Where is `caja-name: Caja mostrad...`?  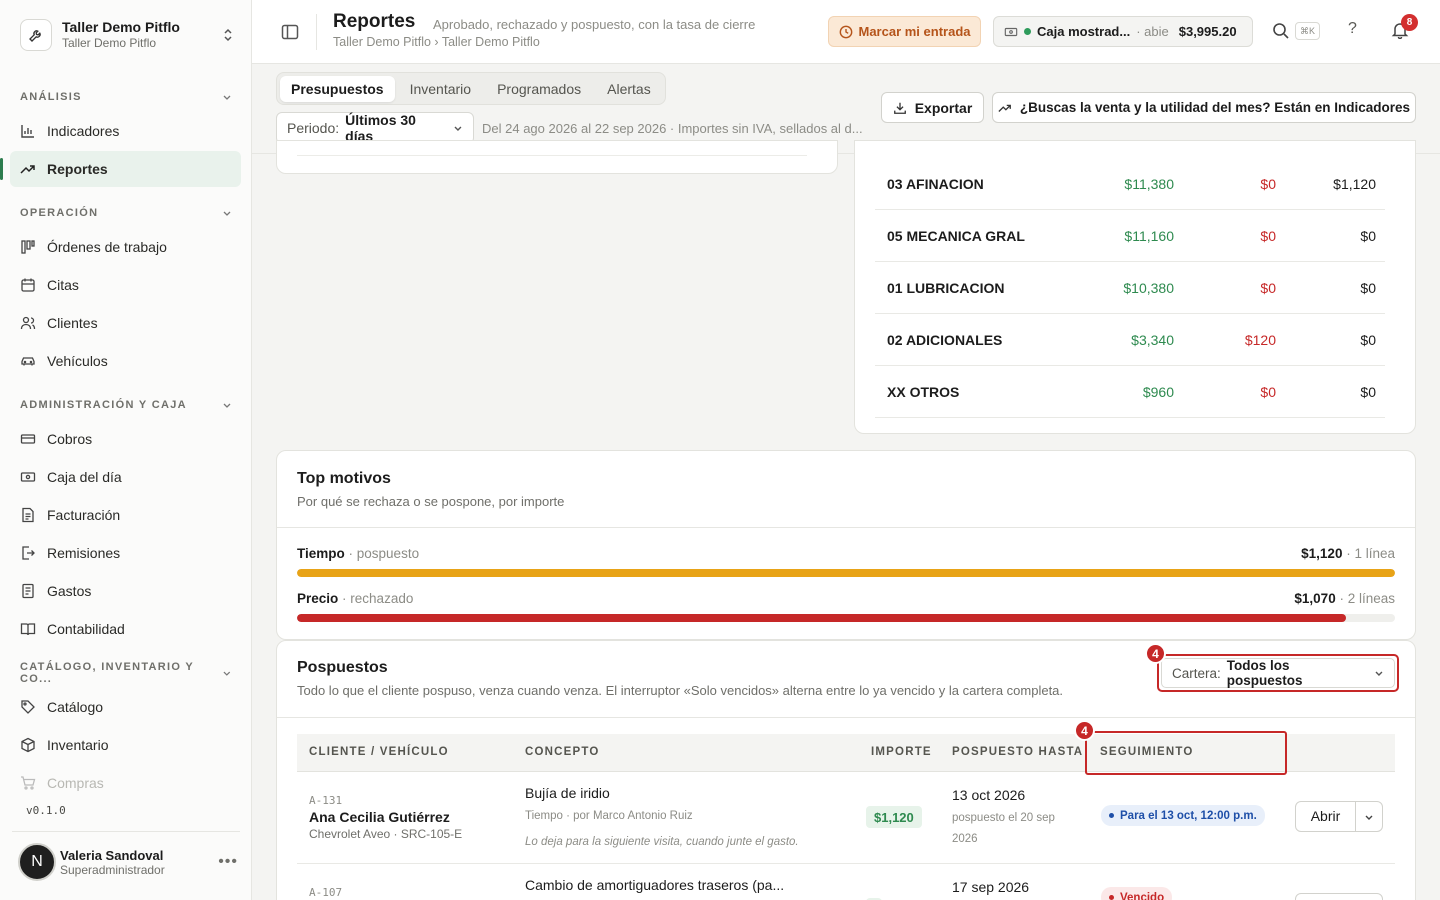 caja-name: Caja mostrad... is located at coordinates (1084, 31).